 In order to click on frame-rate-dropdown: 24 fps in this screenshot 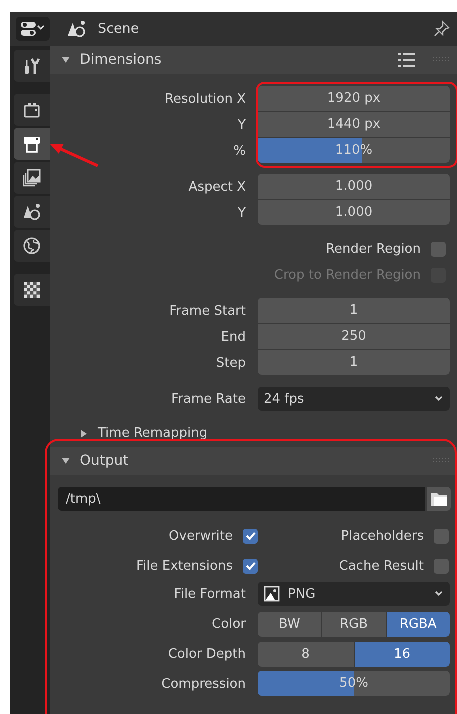, I will do `click(354, 399)`.